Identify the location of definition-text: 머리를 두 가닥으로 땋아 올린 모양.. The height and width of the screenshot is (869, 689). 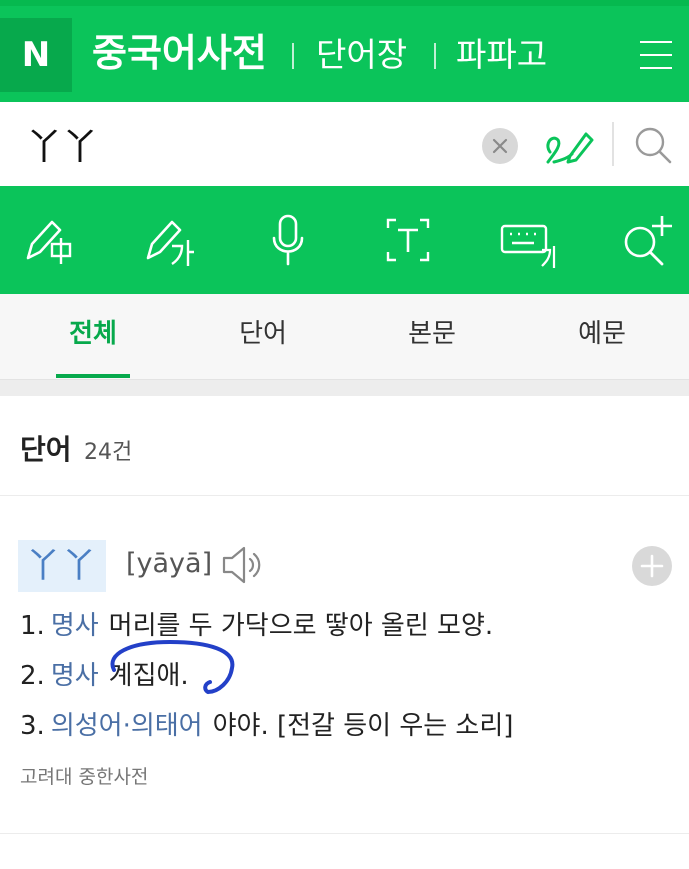
(301, 626).